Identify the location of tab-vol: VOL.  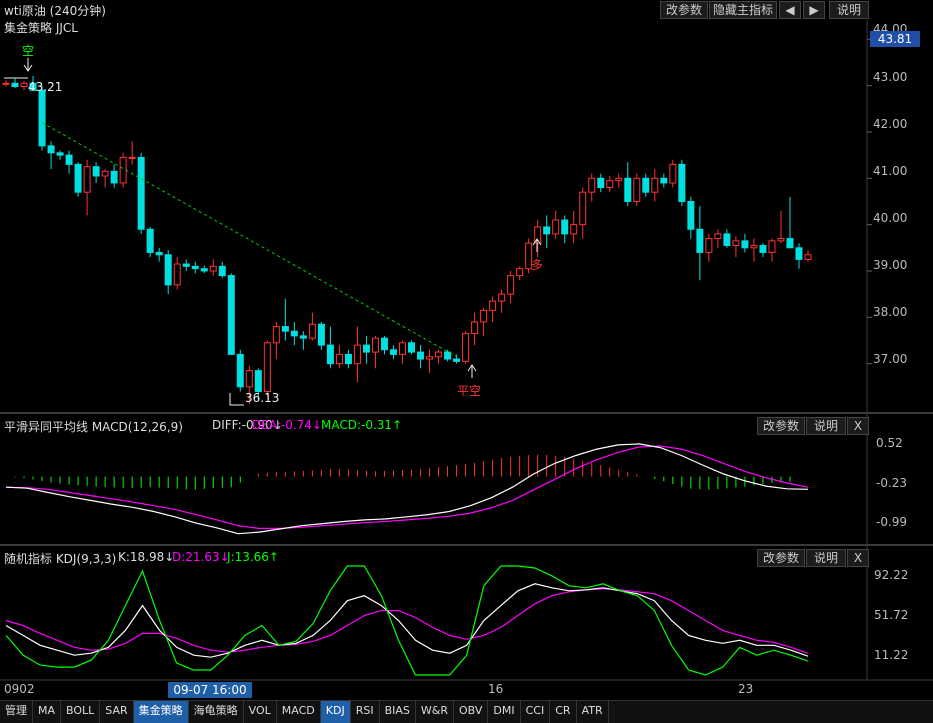
(260, 712).